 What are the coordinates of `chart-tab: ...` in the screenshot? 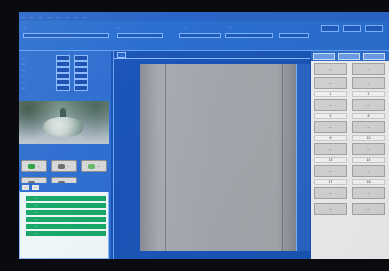 It's located at (122, 55).